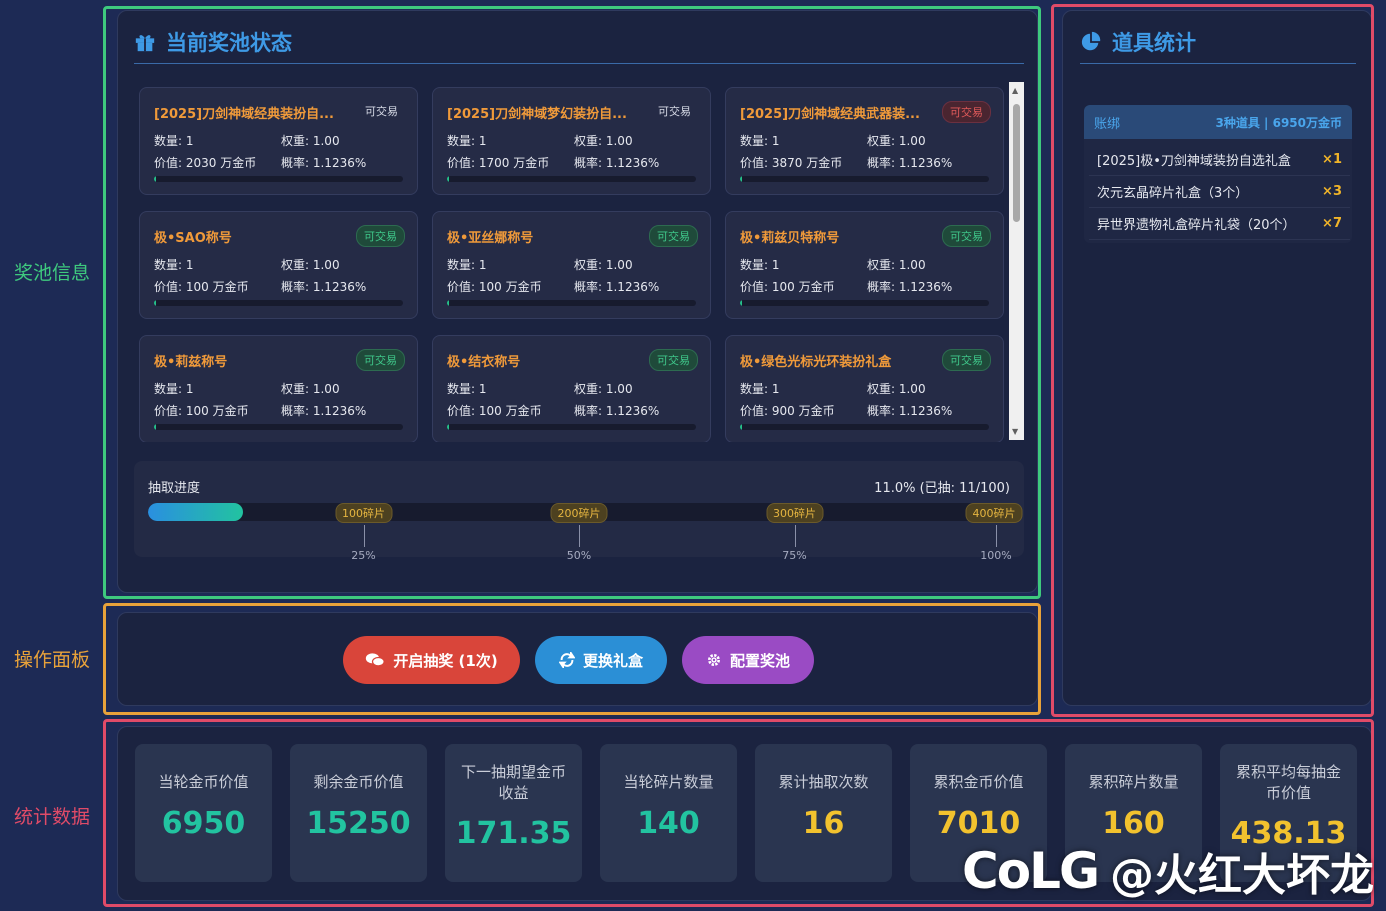 Image resolution: width=1386 pixels, height=911 pixels. I want to click on watermark: CoLG @火红大坏龙, so click(1168, 871).